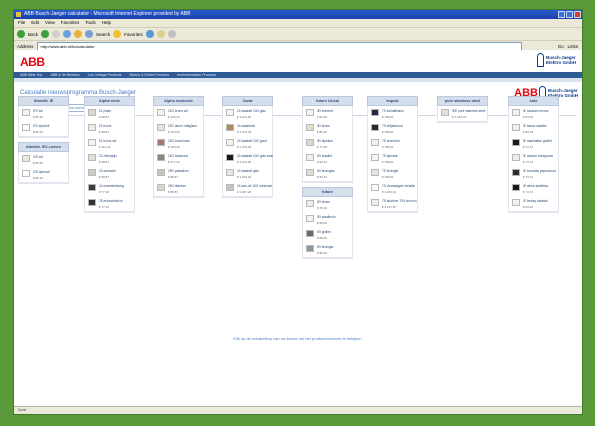 Image resolution: width=595 pixels, height=426 pixels. I want to click on product-name: IEI zilverbrt, so click(335, 111).